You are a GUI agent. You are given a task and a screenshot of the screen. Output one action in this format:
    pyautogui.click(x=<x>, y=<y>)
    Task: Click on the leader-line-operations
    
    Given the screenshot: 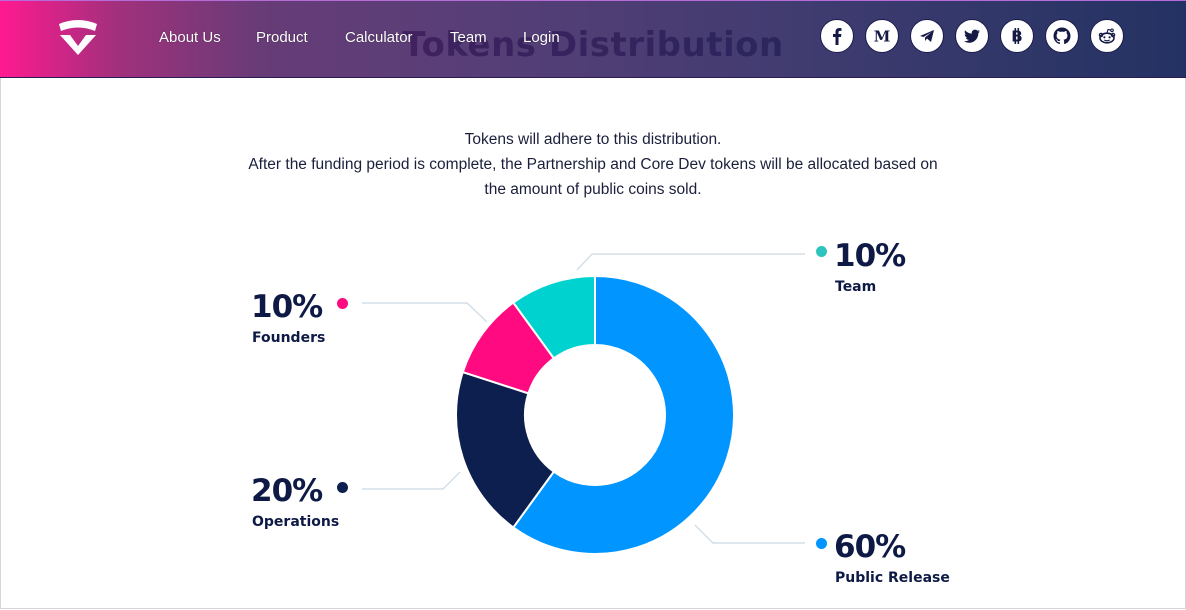 What is the action you would take?
    pyautogui.click(x=411, y=480)
    